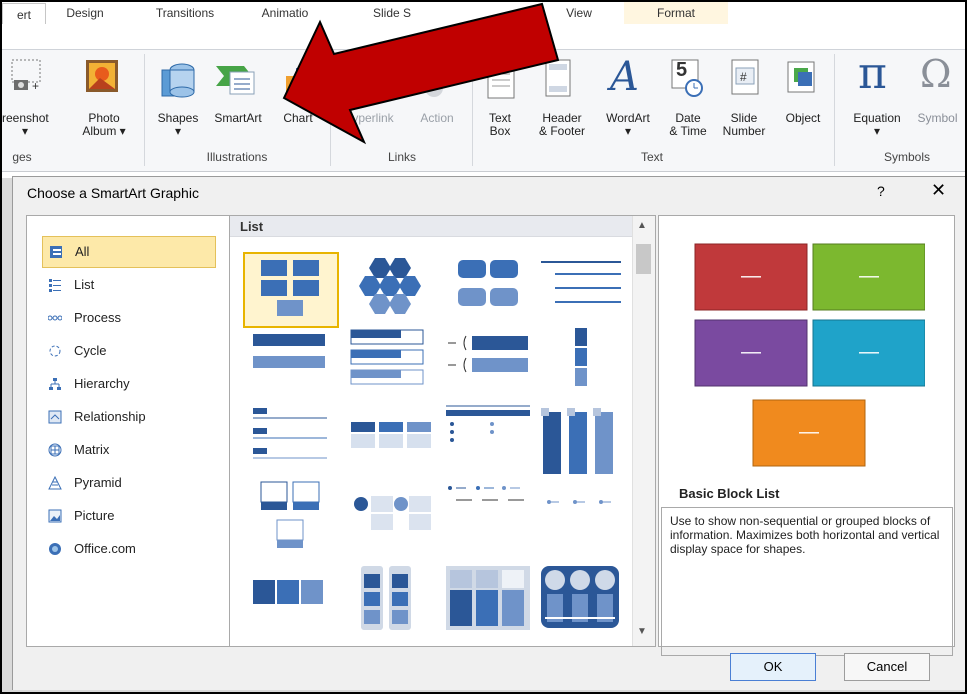 The image size is (967, 694). Describe the element at coordinates (937, 118) in the screenshot. I see `symbol-label: Symbol` at that location.